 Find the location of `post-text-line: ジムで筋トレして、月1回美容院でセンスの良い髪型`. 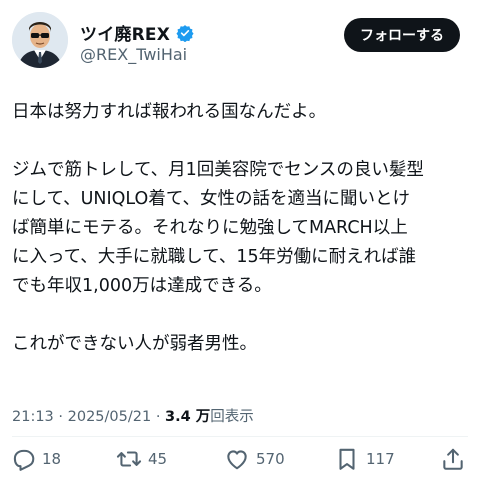

post-text-line: ジムで筋トレして、月1回美容院でセンスの良い髪型 is located at coordinates (218, 170).